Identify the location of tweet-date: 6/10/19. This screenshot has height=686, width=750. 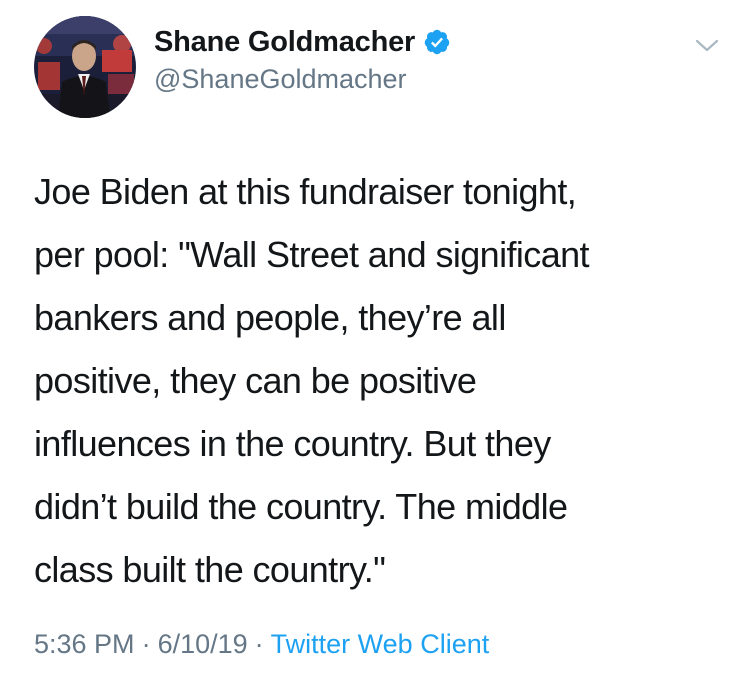
(203, 644).